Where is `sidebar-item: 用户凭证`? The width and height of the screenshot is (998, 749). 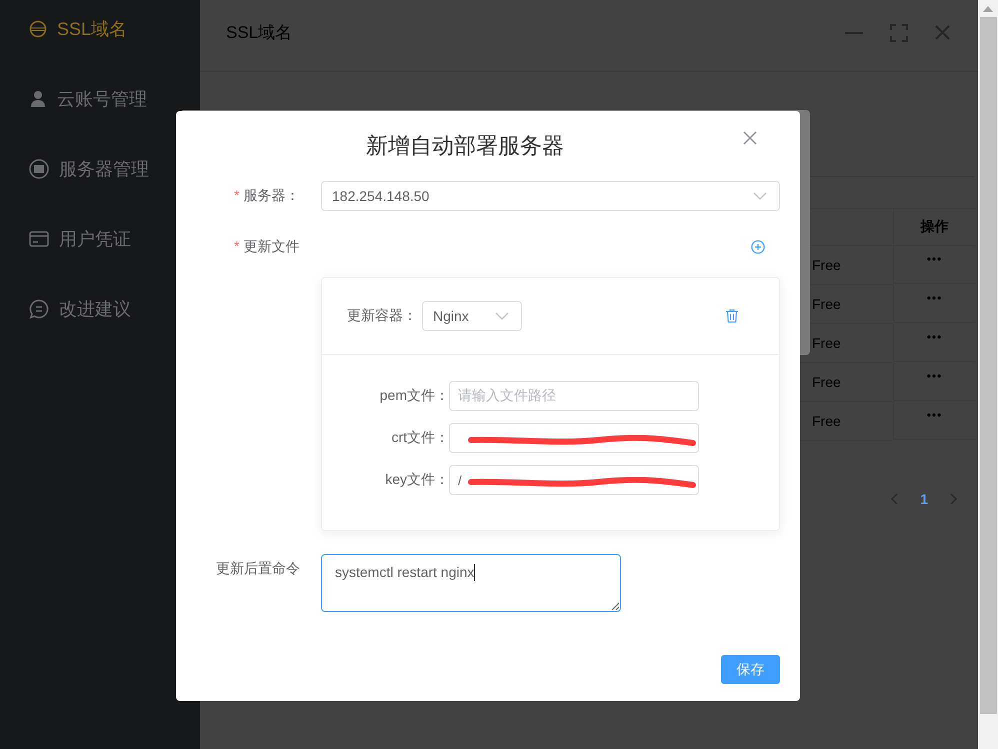 sidebar-item: 用户凭证 is located at coordinates (100, 239).